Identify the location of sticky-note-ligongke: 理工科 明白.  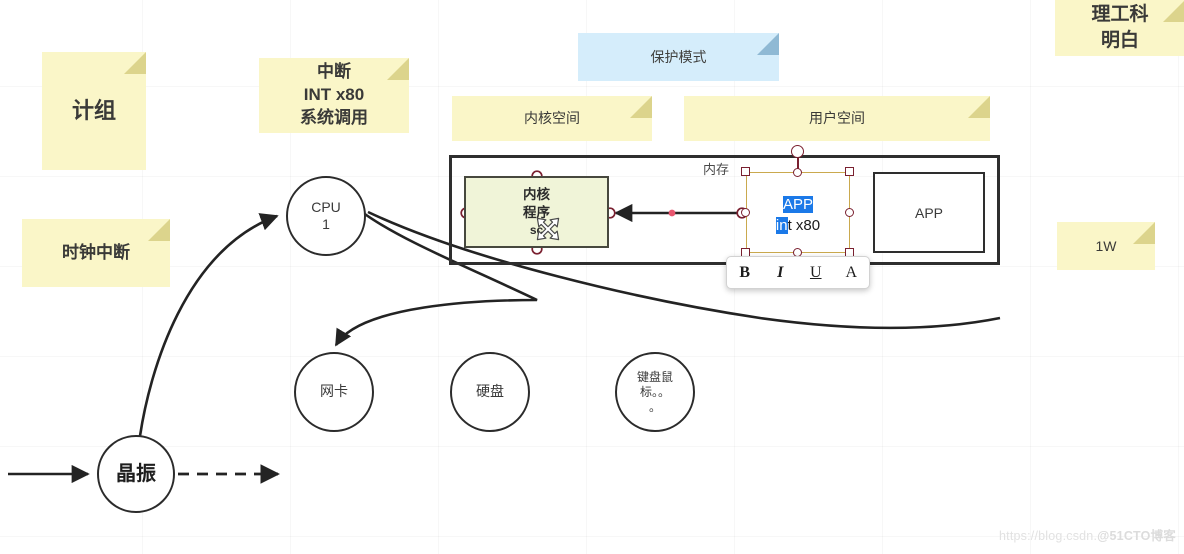
(1119, 28).